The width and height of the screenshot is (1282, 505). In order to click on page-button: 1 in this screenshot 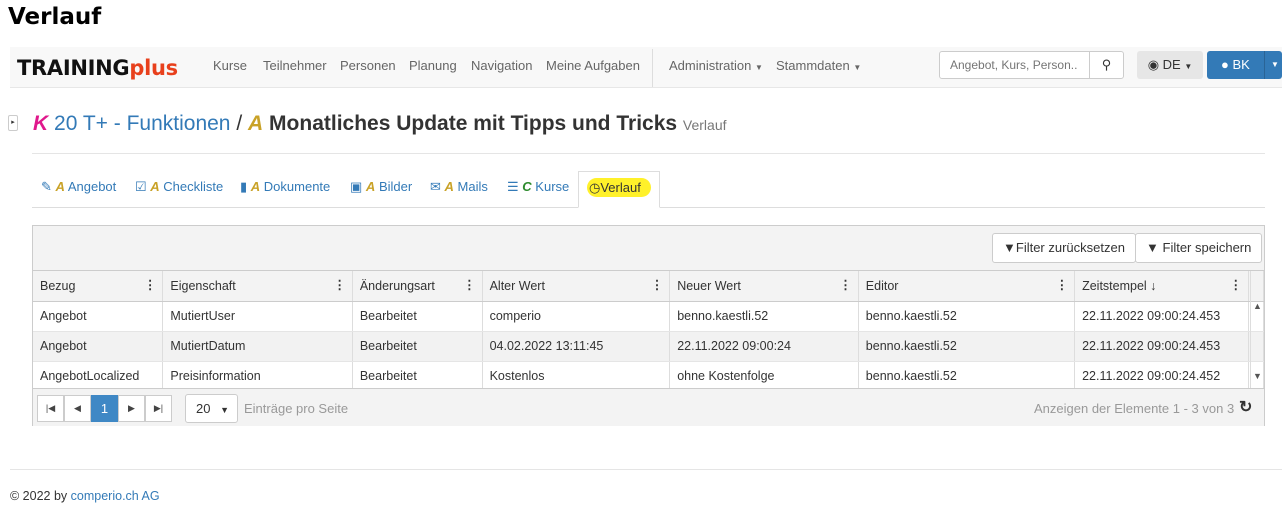, I will do `click(104, 408)`.